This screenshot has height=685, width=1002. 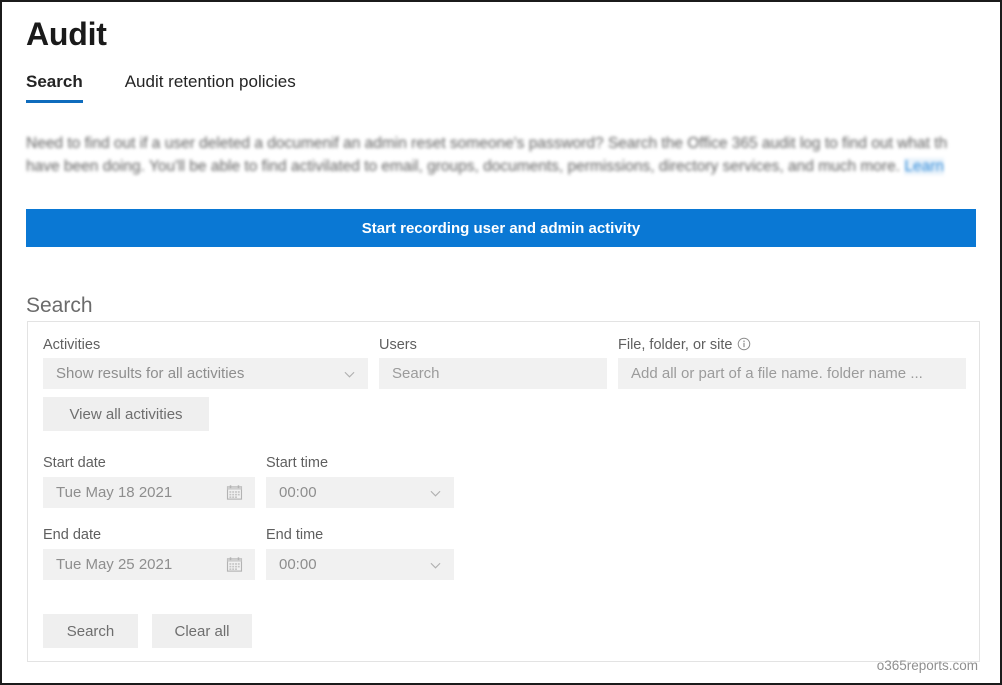 What do you see at coordinates (150, 373) in the screenshot?
I see `activities-value: Show results for all activities` at bounding box center [150, 373].